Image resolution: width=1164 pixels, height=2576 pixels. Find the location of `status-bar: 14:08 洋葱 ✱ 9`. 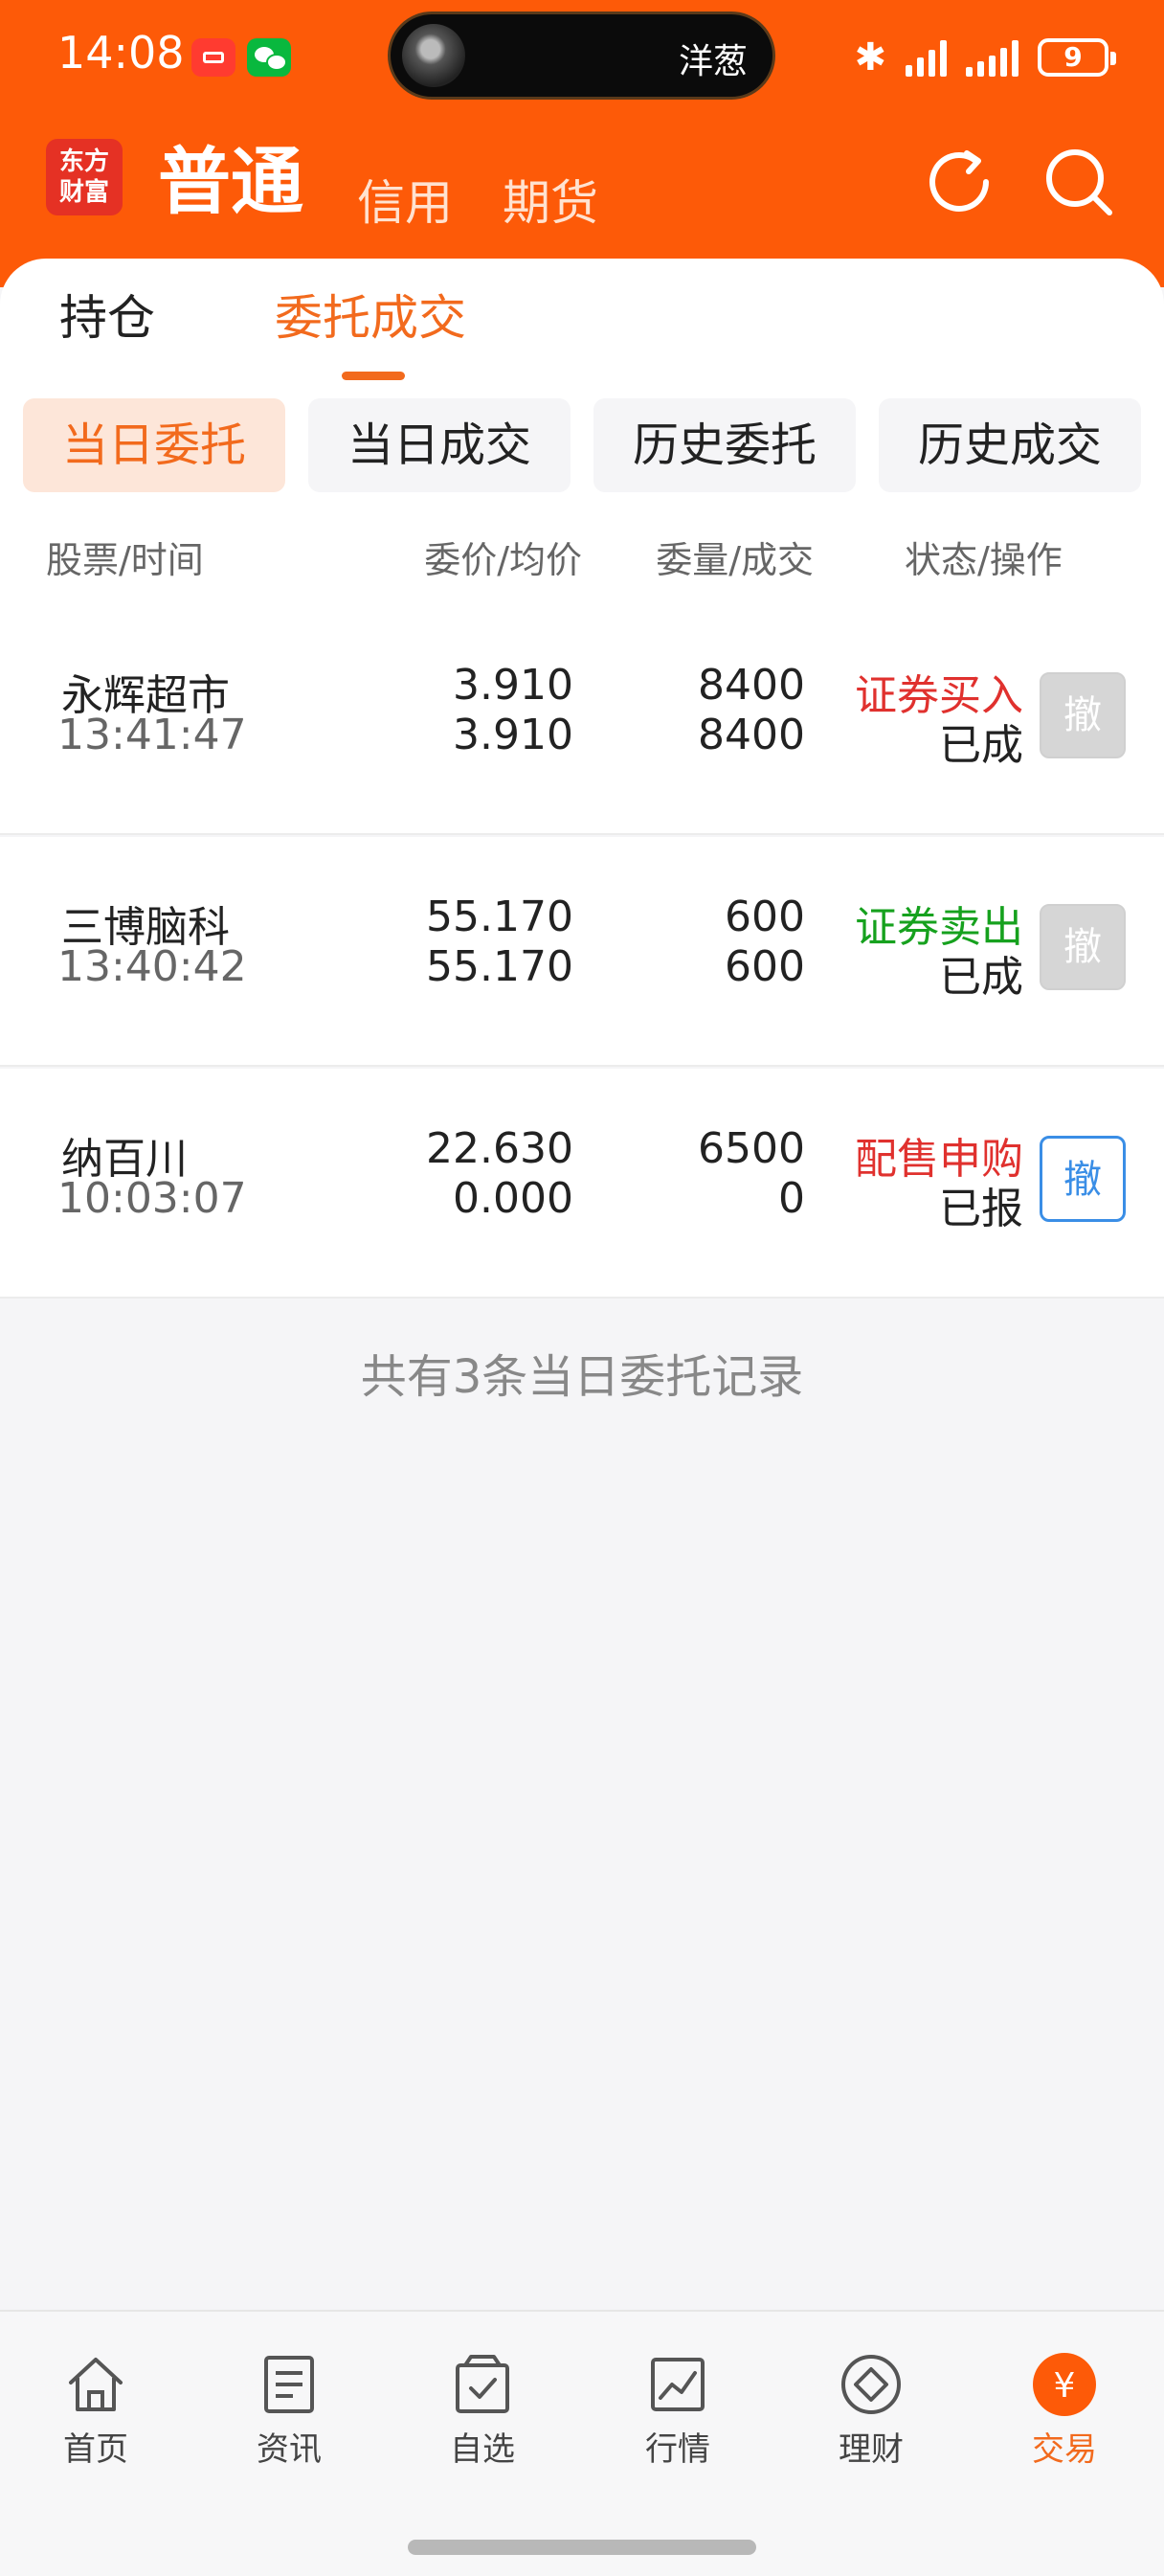

status-bar: 14:08 洋葱 ✱ 9 is located at coordinates (582, 57).